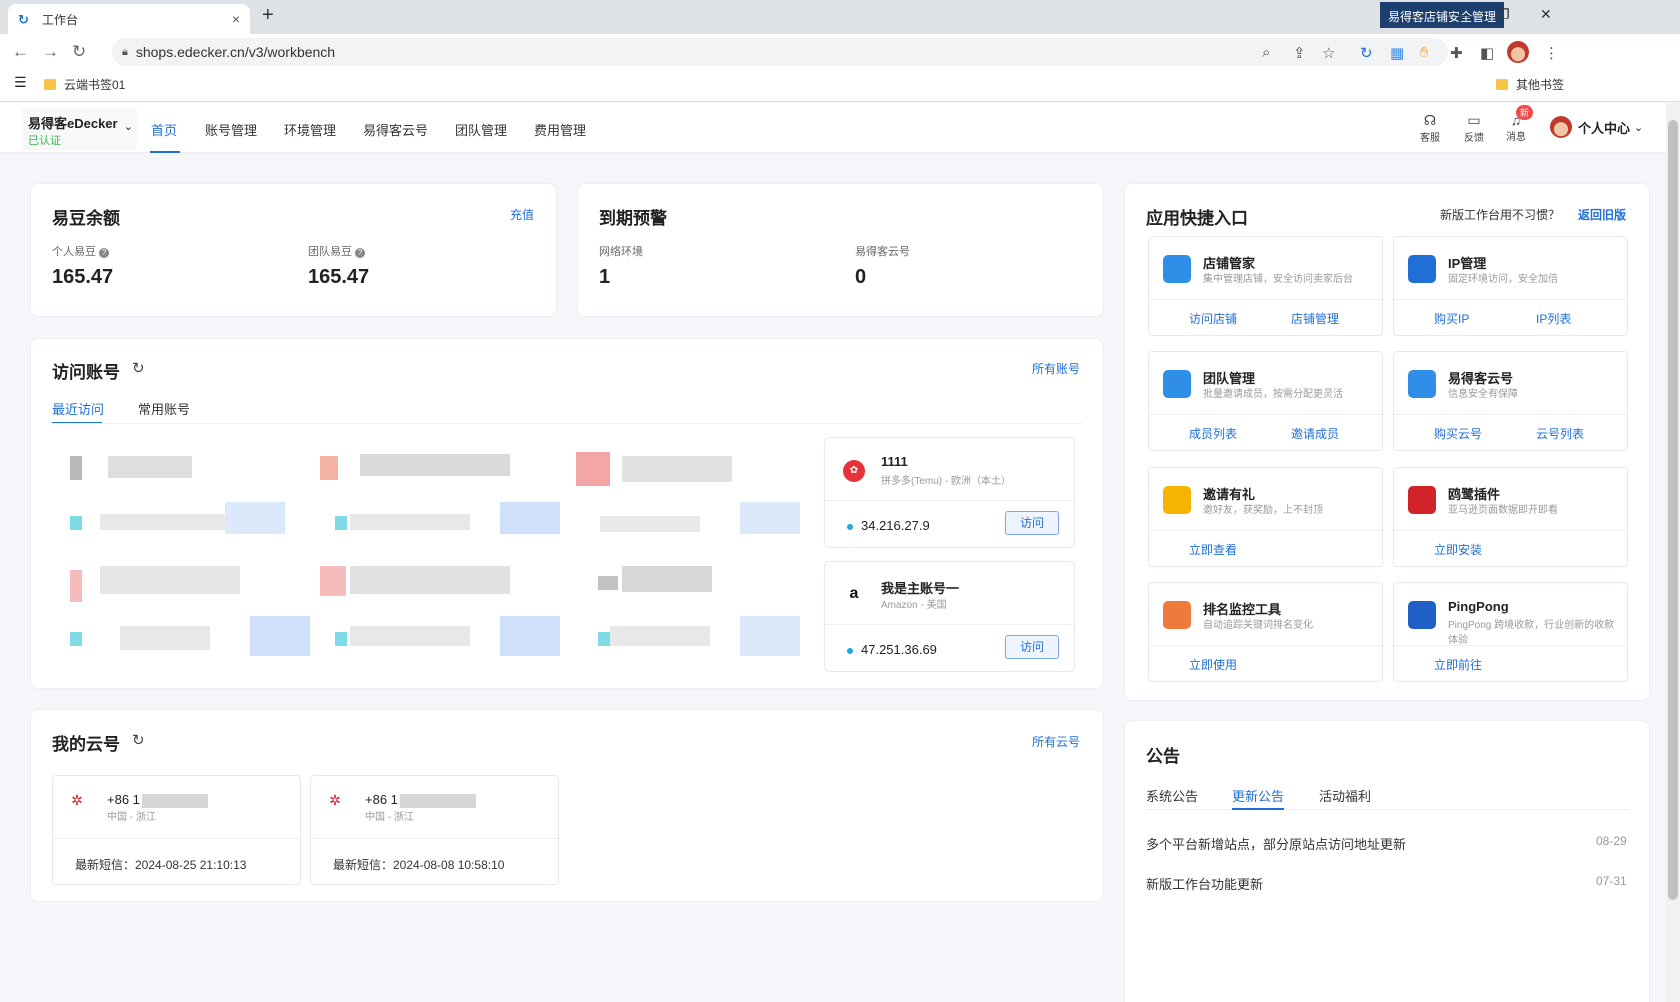 The image size is (1680, 1002). I want to click on tab-update-notice: 更新公告, so click(1258, 795).